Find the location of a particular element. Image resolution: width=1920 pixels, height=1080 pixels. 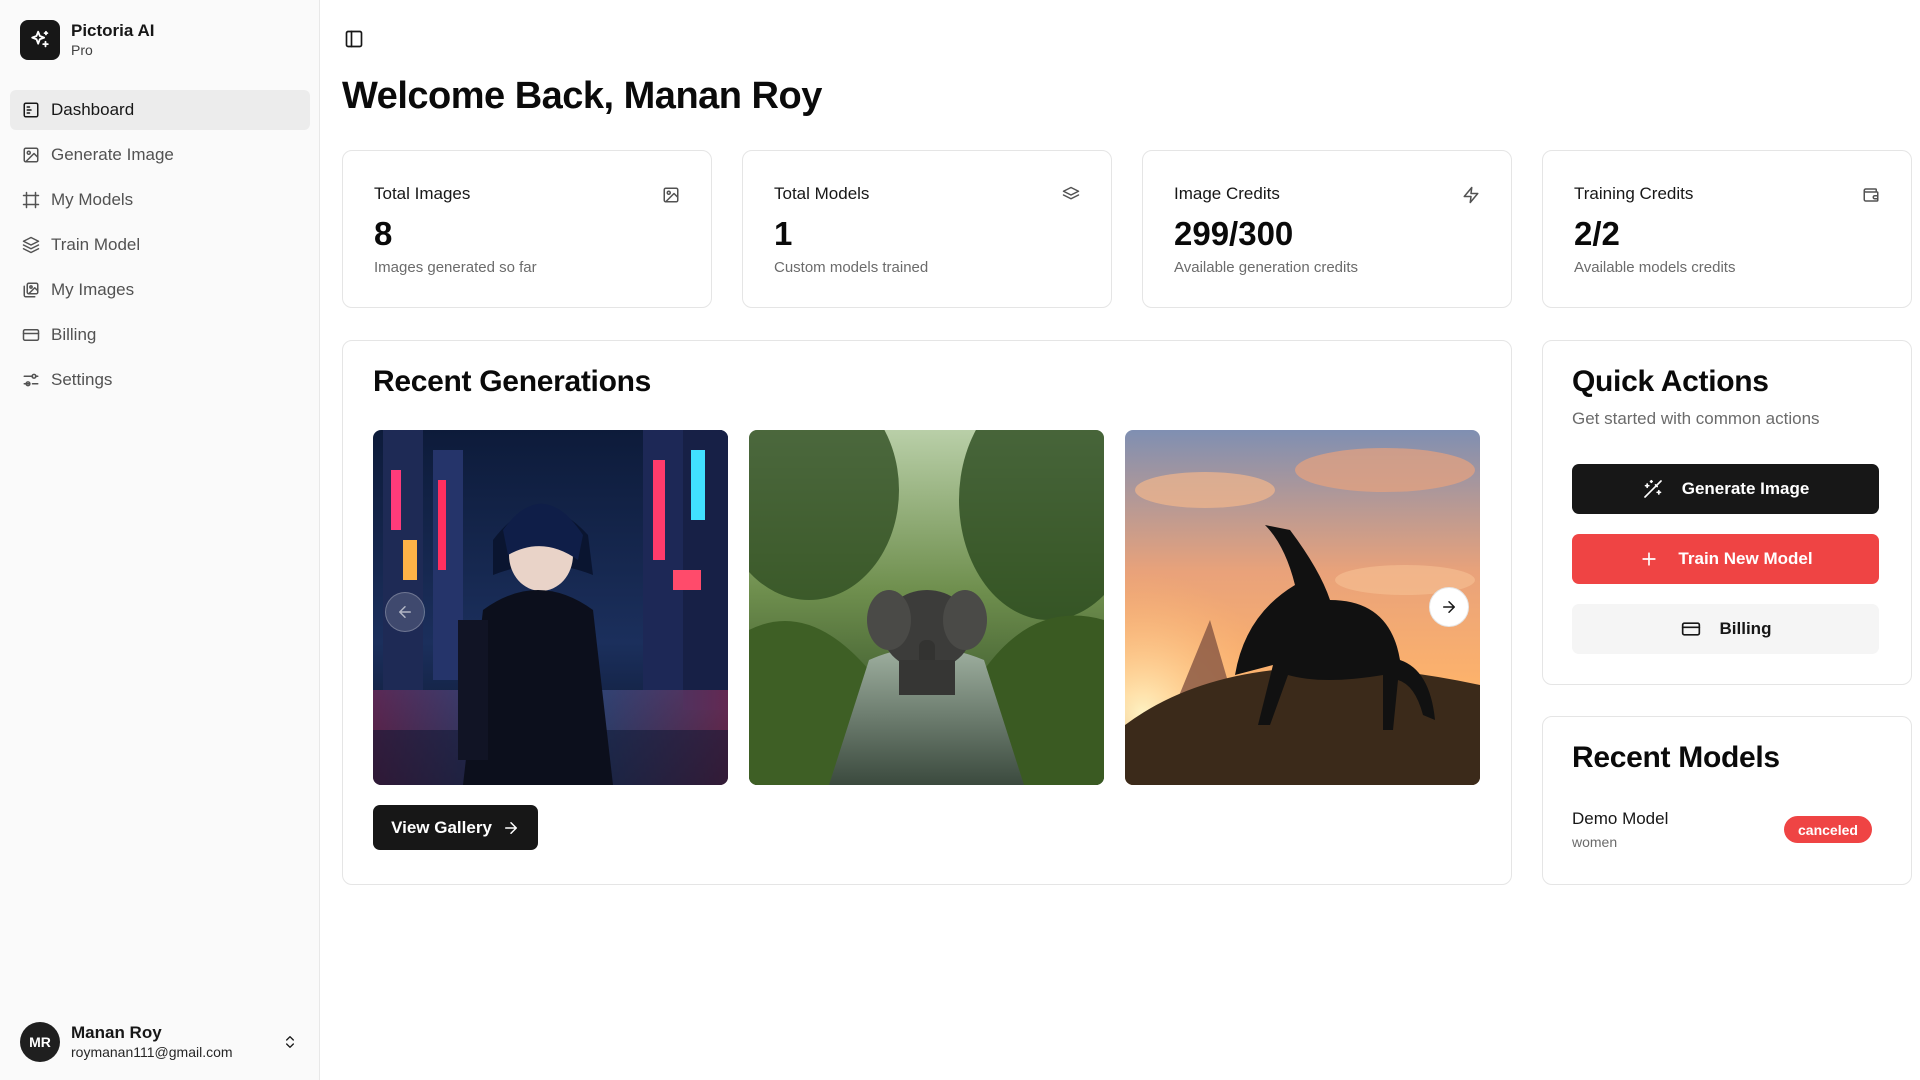

sidebar-item-label: Billing is located at coordinates (74, 334).